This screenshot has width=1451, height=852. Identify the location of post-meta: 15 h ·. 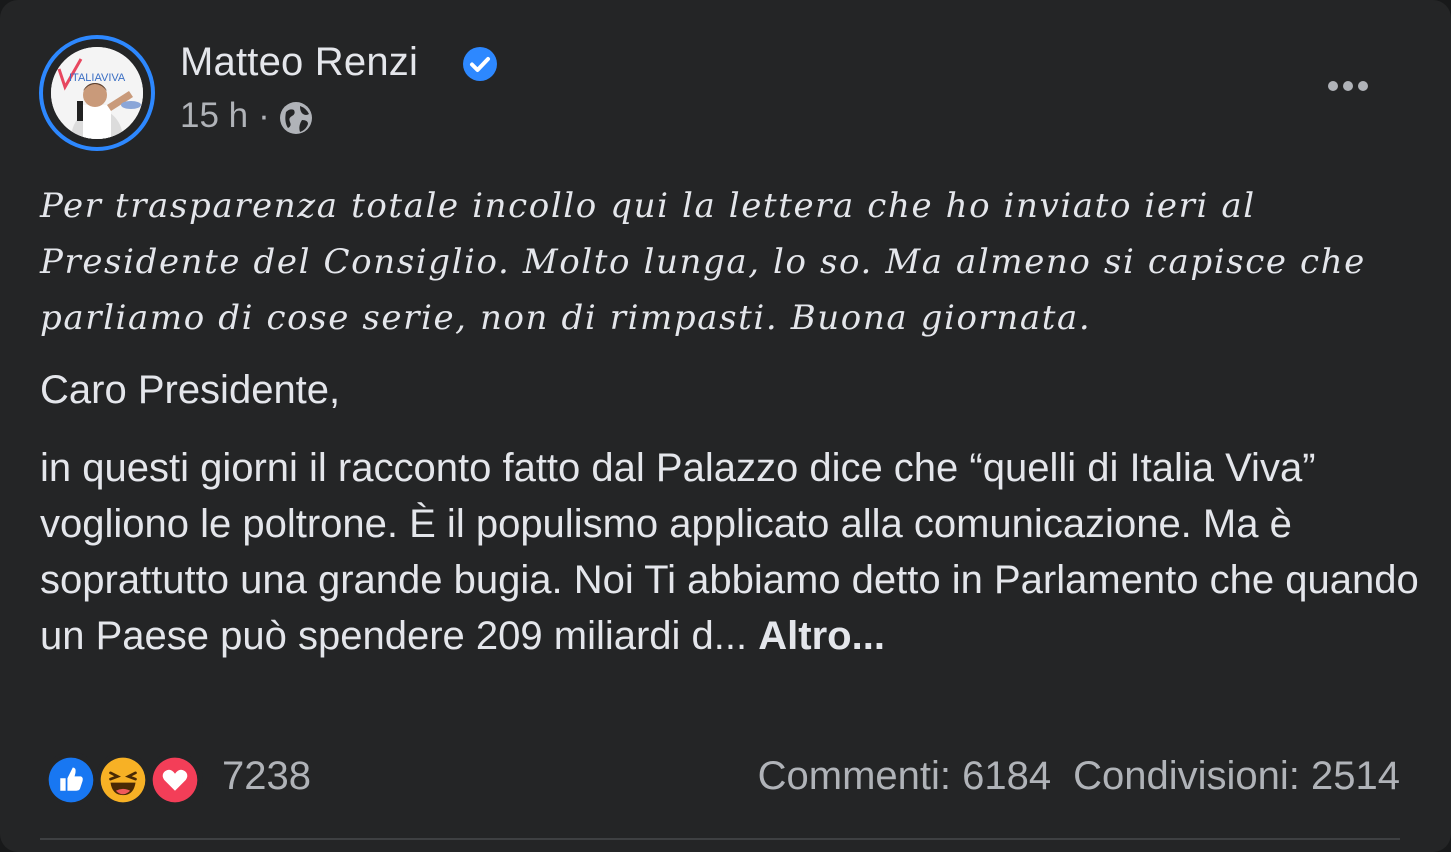
(247, 116).